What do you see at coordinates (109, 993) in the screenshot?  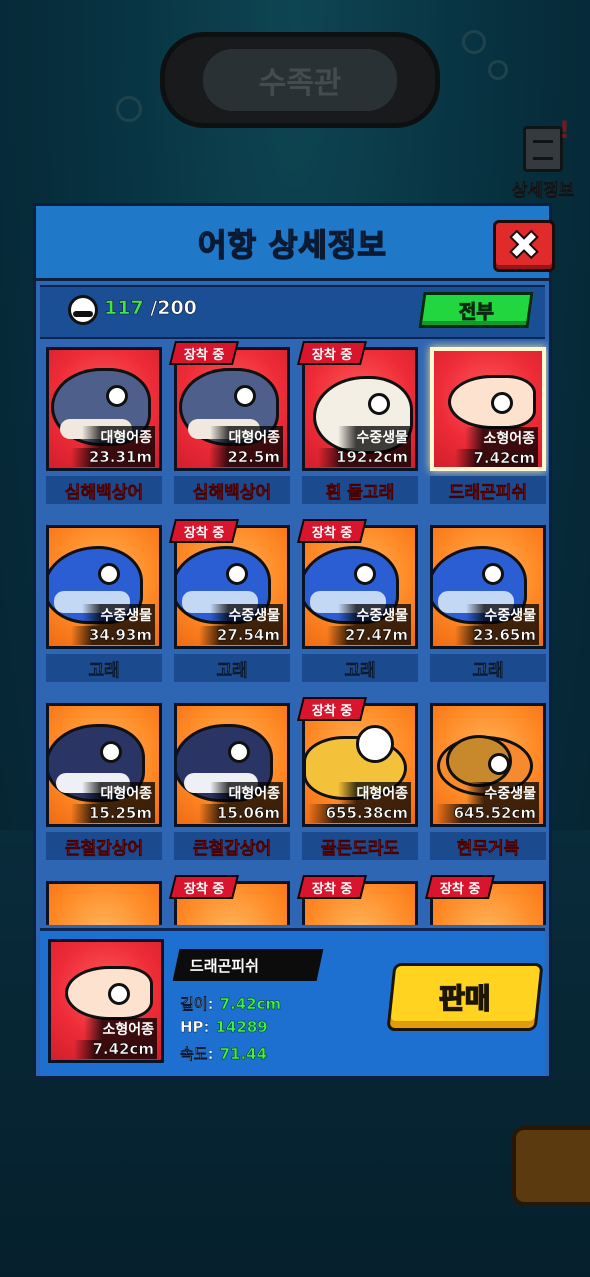 I see `dragonfish-art` at bounding box center [109, 993].